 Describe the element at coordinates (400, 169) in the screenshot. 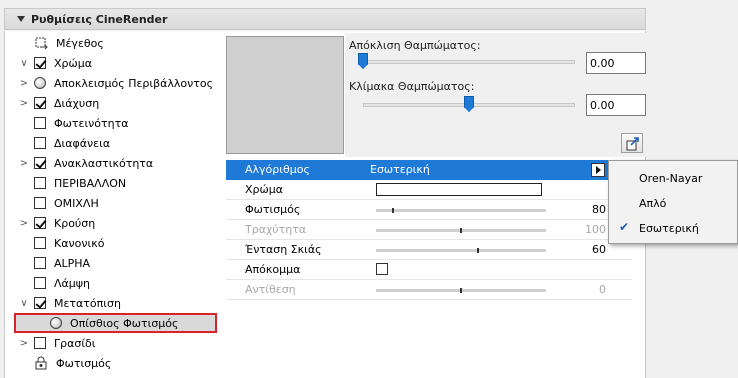

I see `algorithm-value: Εσωτερική` at that location.